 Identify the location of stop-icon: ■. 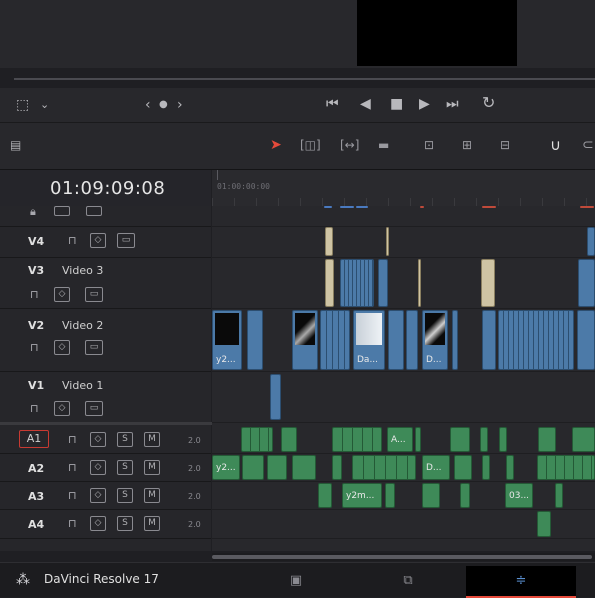
(396, 104).